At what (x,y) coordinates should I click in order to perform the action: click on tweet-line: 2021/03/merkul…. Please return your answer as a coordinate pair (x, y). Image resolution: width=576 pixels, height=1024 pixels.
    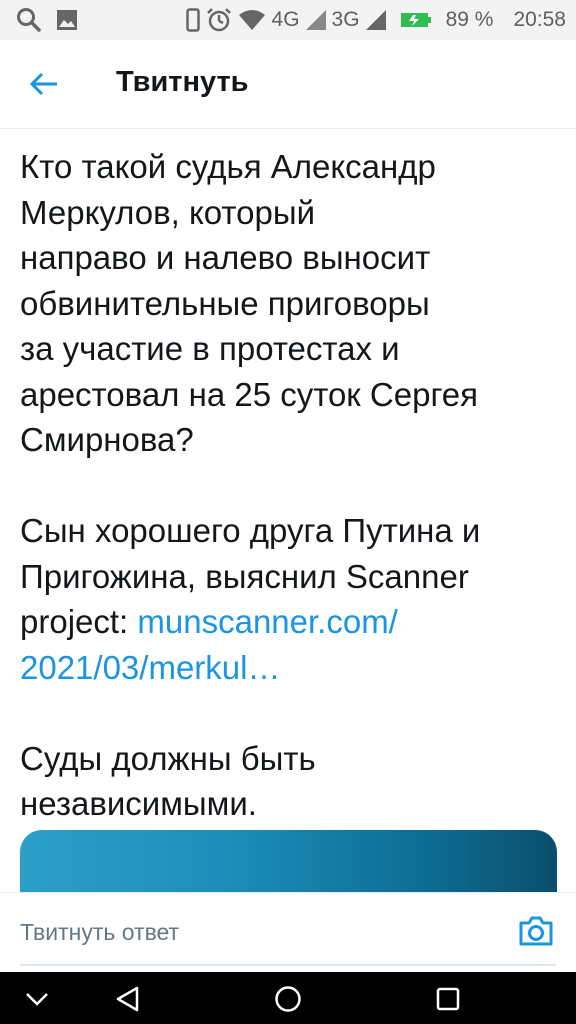
    Looking at the image, I should click on (290, 668).